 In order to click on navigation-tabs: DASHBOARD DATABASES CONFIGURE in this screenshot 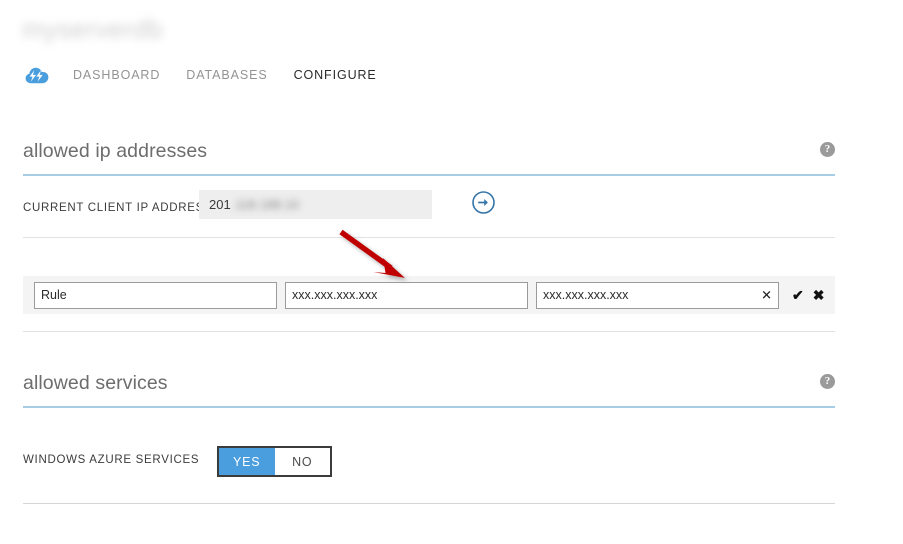, I will do `click(206, 75)`.